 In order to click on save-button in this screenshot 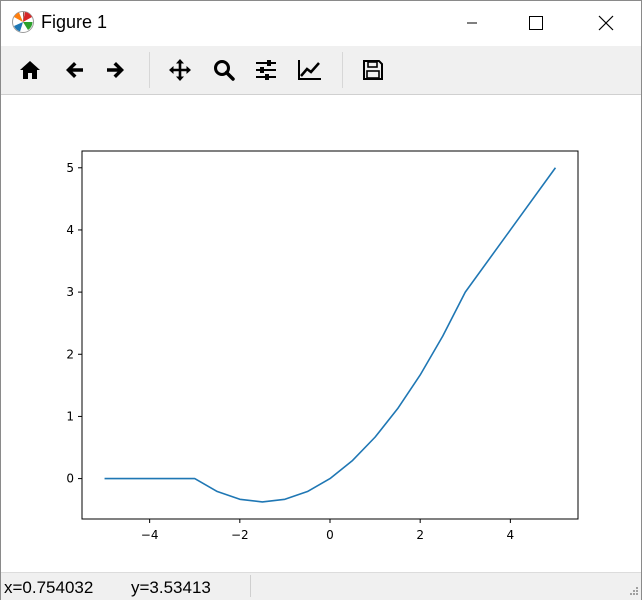, I will do `click(373, 70)`.